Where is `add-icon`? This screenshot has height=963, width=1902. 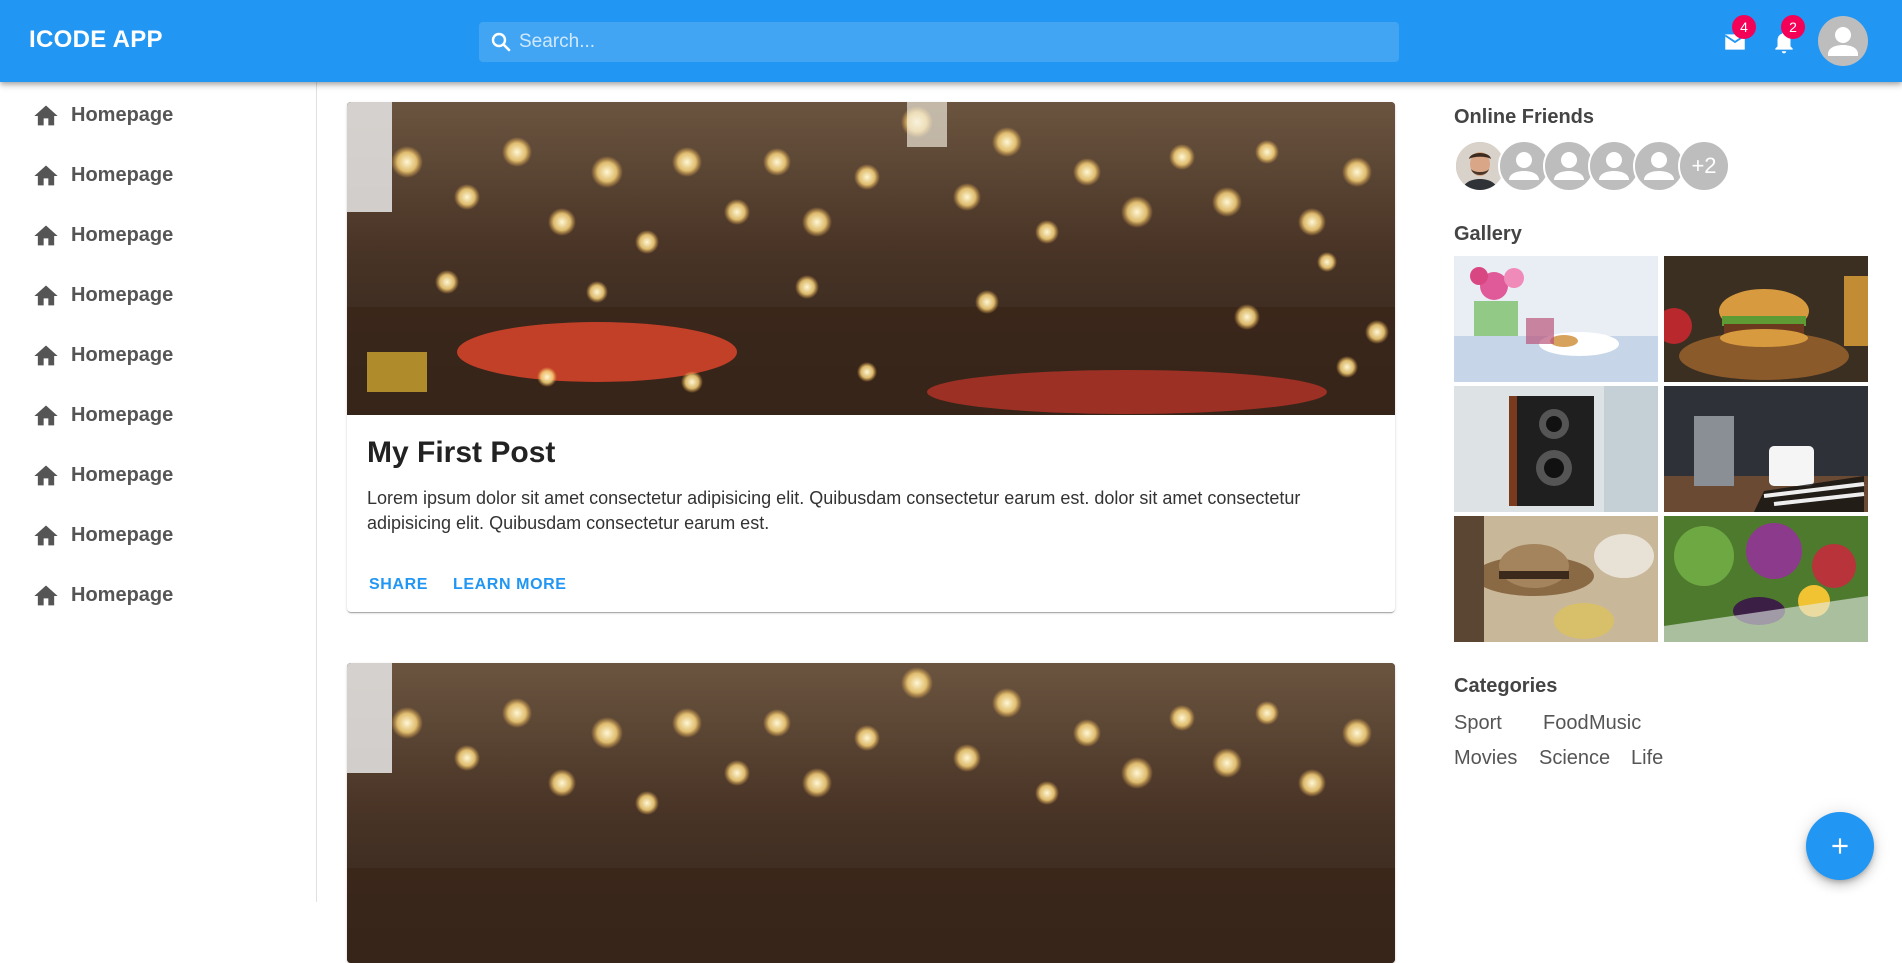
add-icon is located at coordinates (1840, 846).